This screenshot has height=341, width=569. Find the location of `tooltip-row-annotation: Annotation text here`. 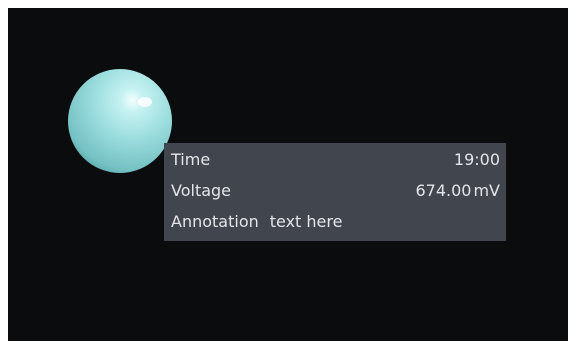

tooltip-row-annotation: Annotation text here is located at coordinates (335, 222).